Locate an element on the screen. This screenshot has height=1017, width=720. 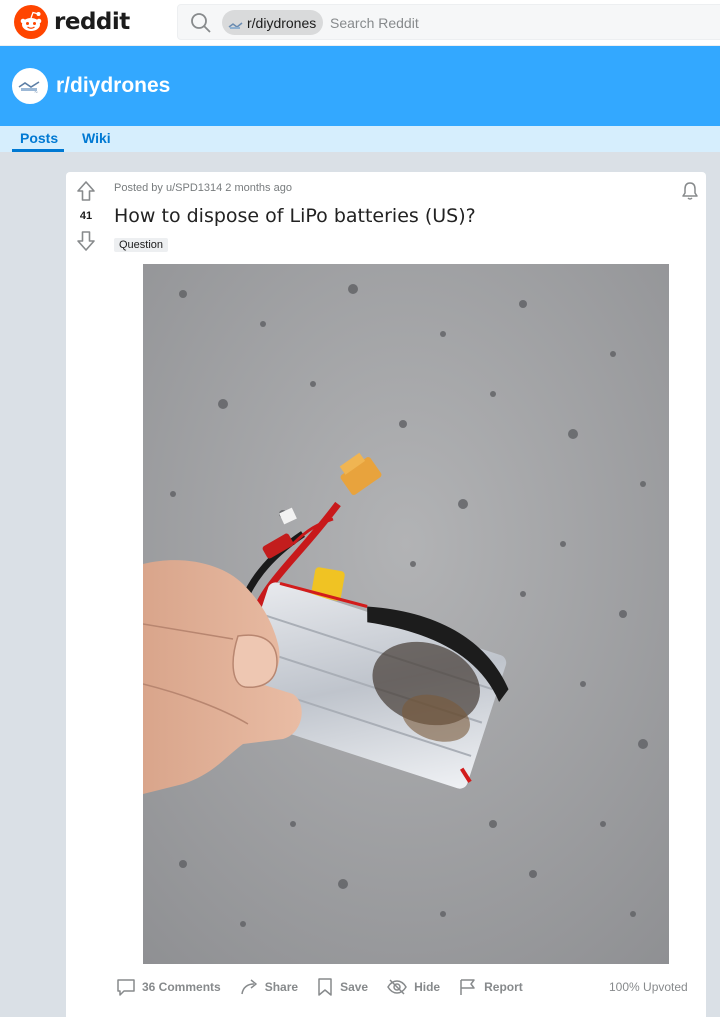
report-button: Report is located at coordinates (490, 987).